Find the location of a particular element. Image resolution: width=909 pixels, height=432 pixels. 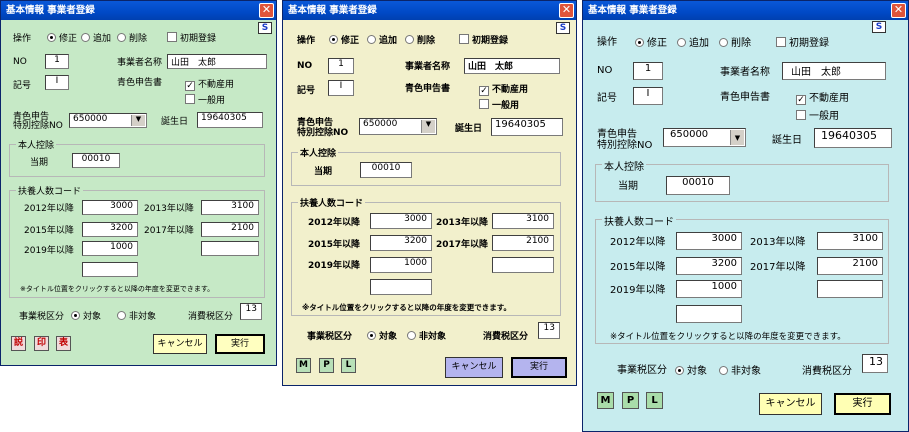

in-button: 印 is located at coordinates (41, 343).